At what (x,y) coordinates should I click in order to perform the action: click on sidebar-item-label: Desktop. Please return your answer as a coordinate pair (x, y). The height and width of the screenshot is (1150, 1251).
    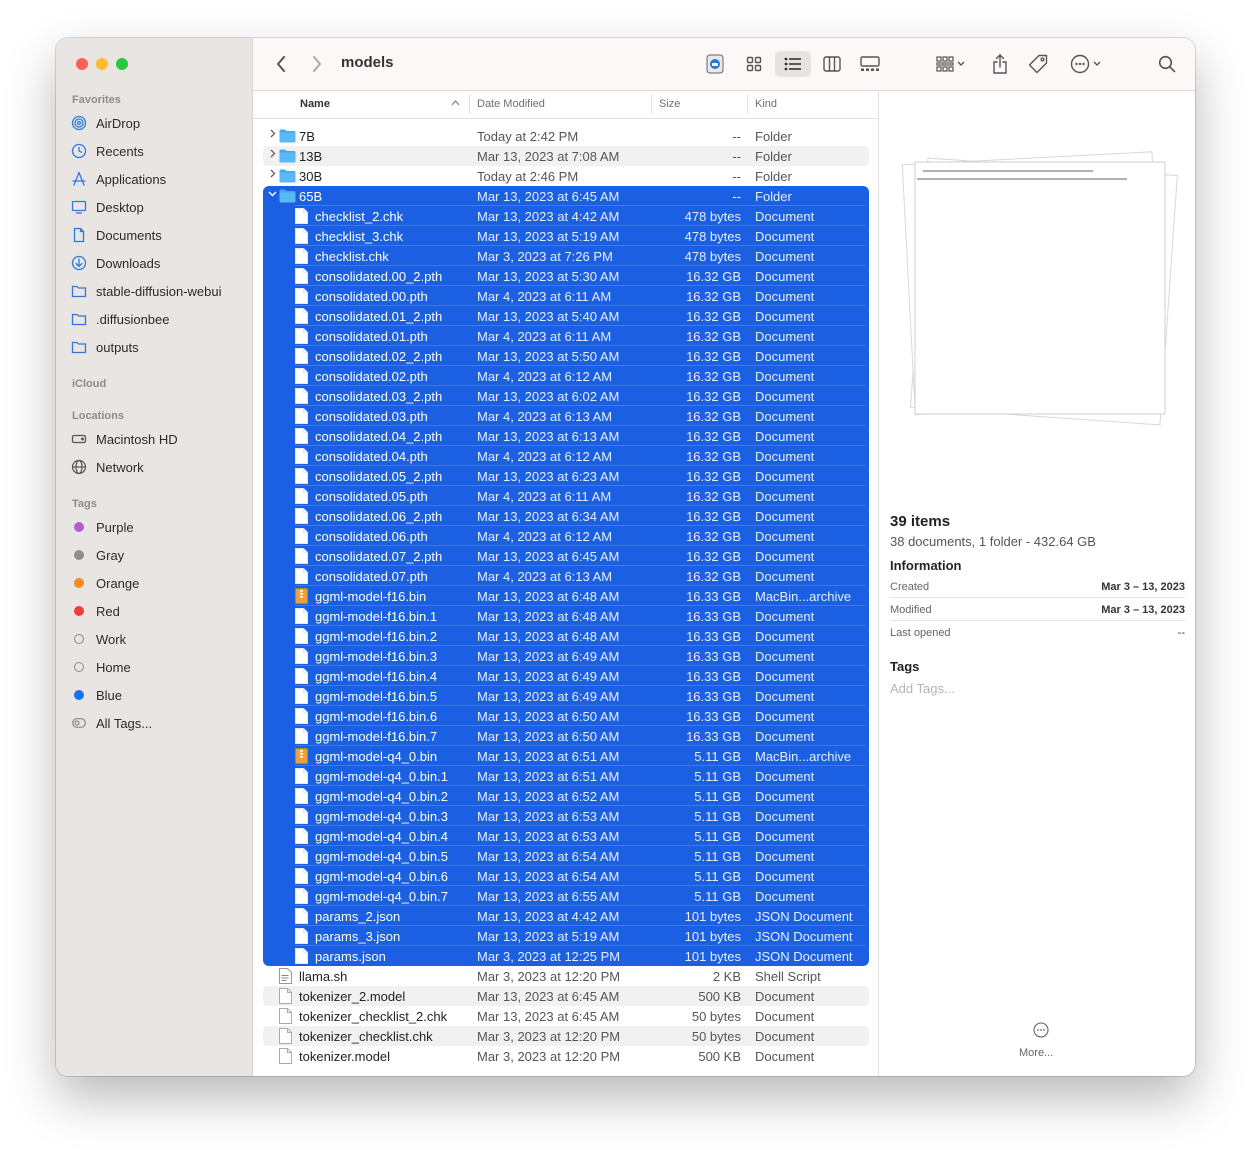
    Looking at the image, I should click on (120, 207).